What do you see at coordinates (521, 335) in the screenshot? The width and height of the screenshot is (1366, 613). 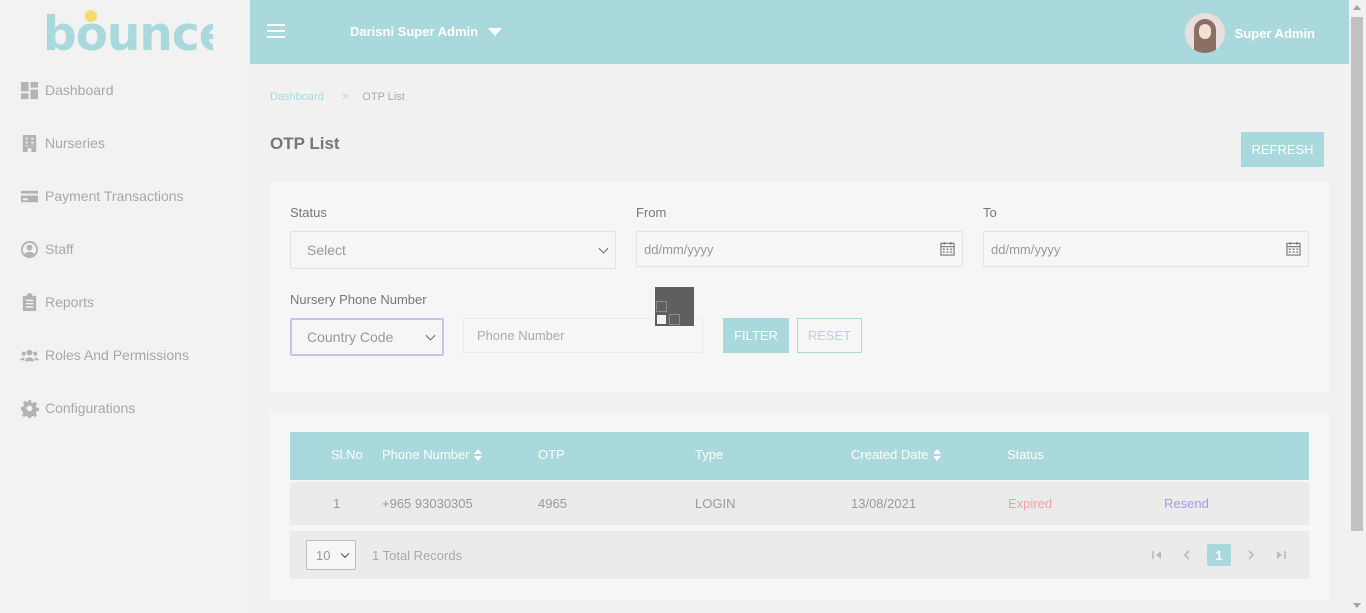 I see `phone-number-placeholder: Phone Number` at bounding box center [521, 335].